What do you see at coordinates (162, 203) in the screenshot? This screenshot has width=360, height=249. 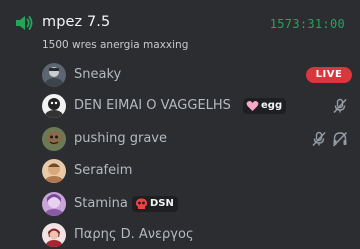 I see `member-tag-text: DSN` at bounding box center [162, 203].